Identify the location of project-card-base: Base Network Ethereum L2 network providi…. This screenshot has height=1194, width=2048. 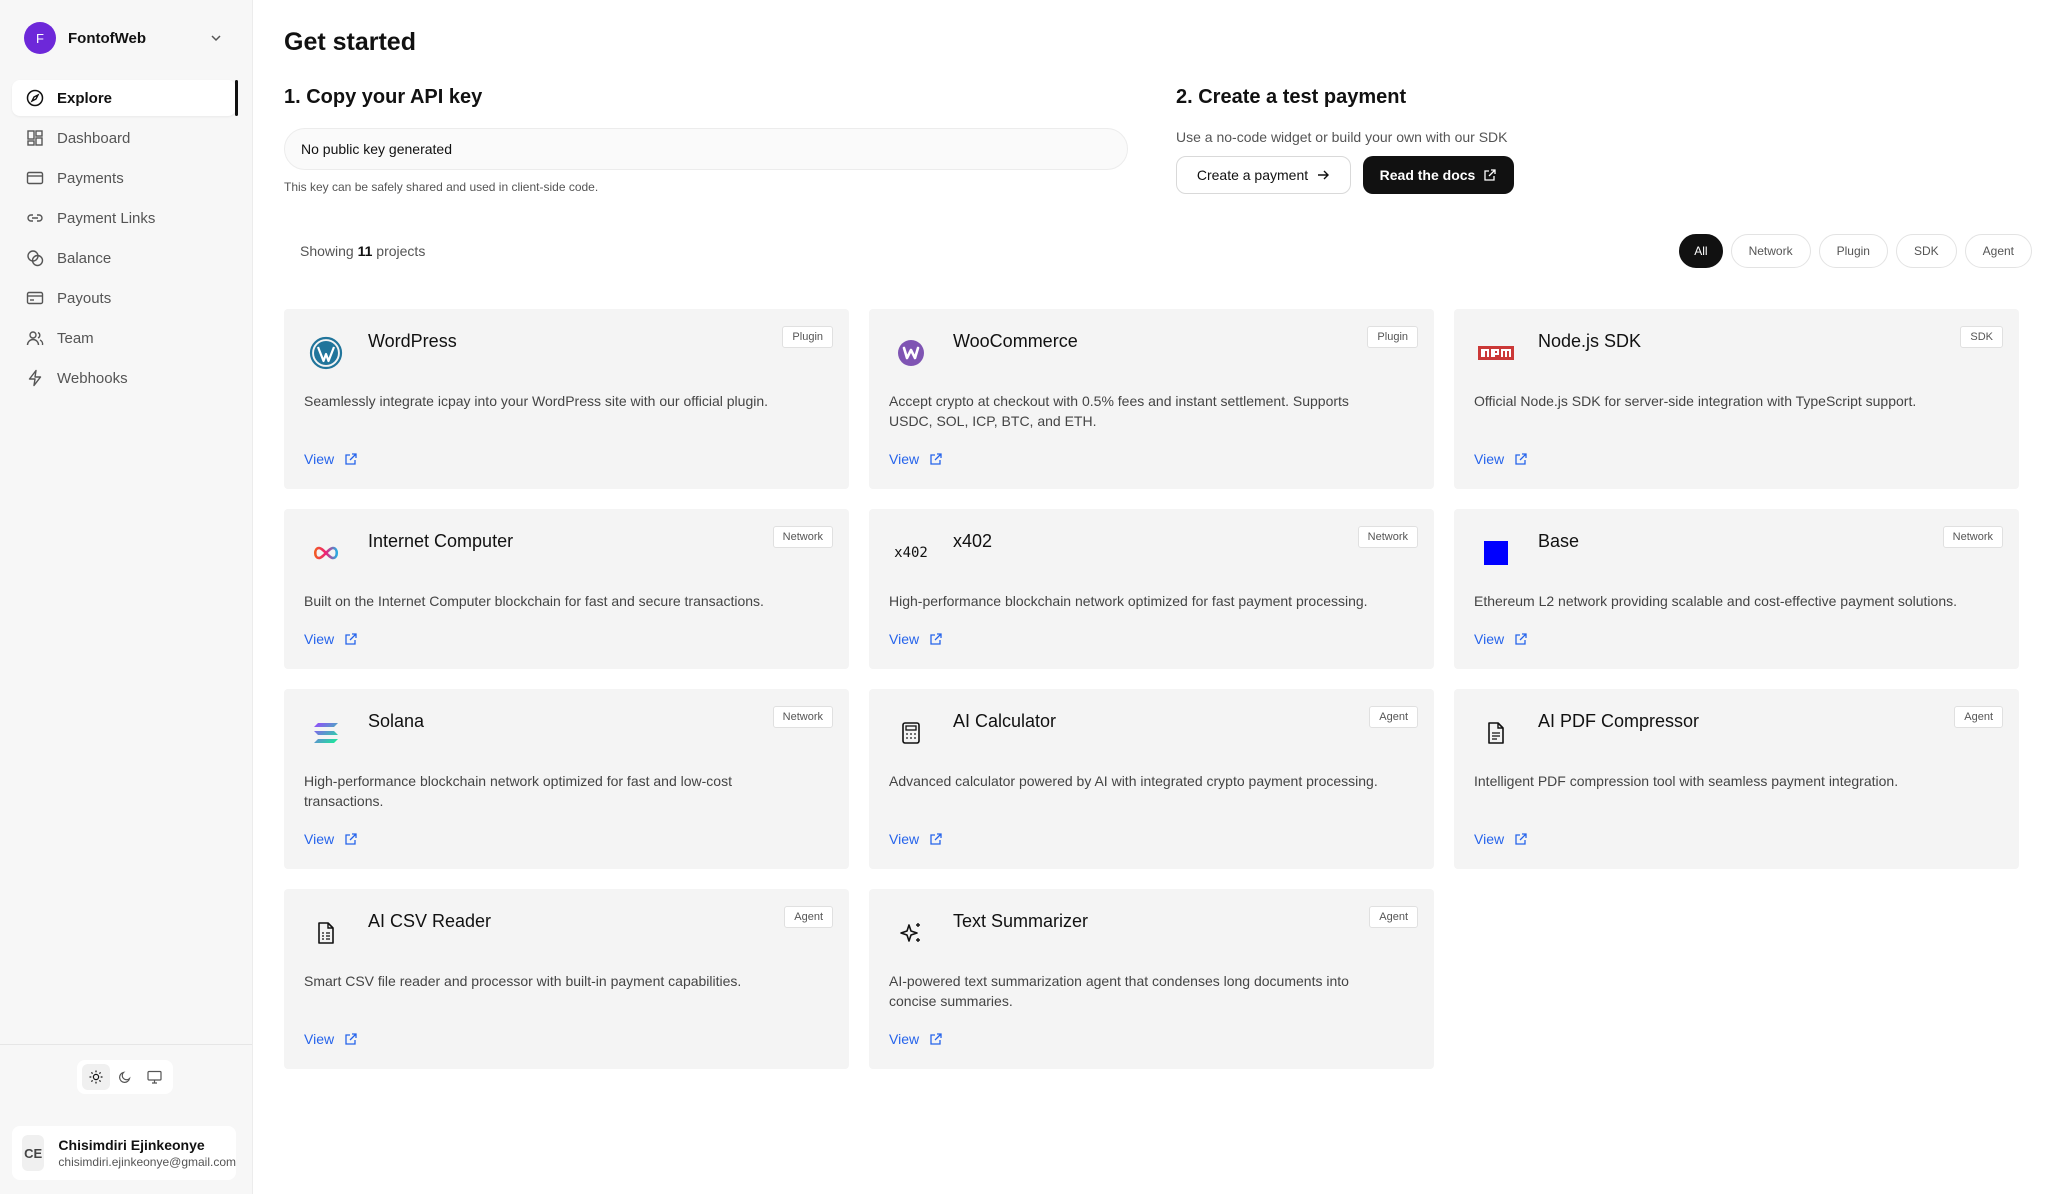
(1736, 589).